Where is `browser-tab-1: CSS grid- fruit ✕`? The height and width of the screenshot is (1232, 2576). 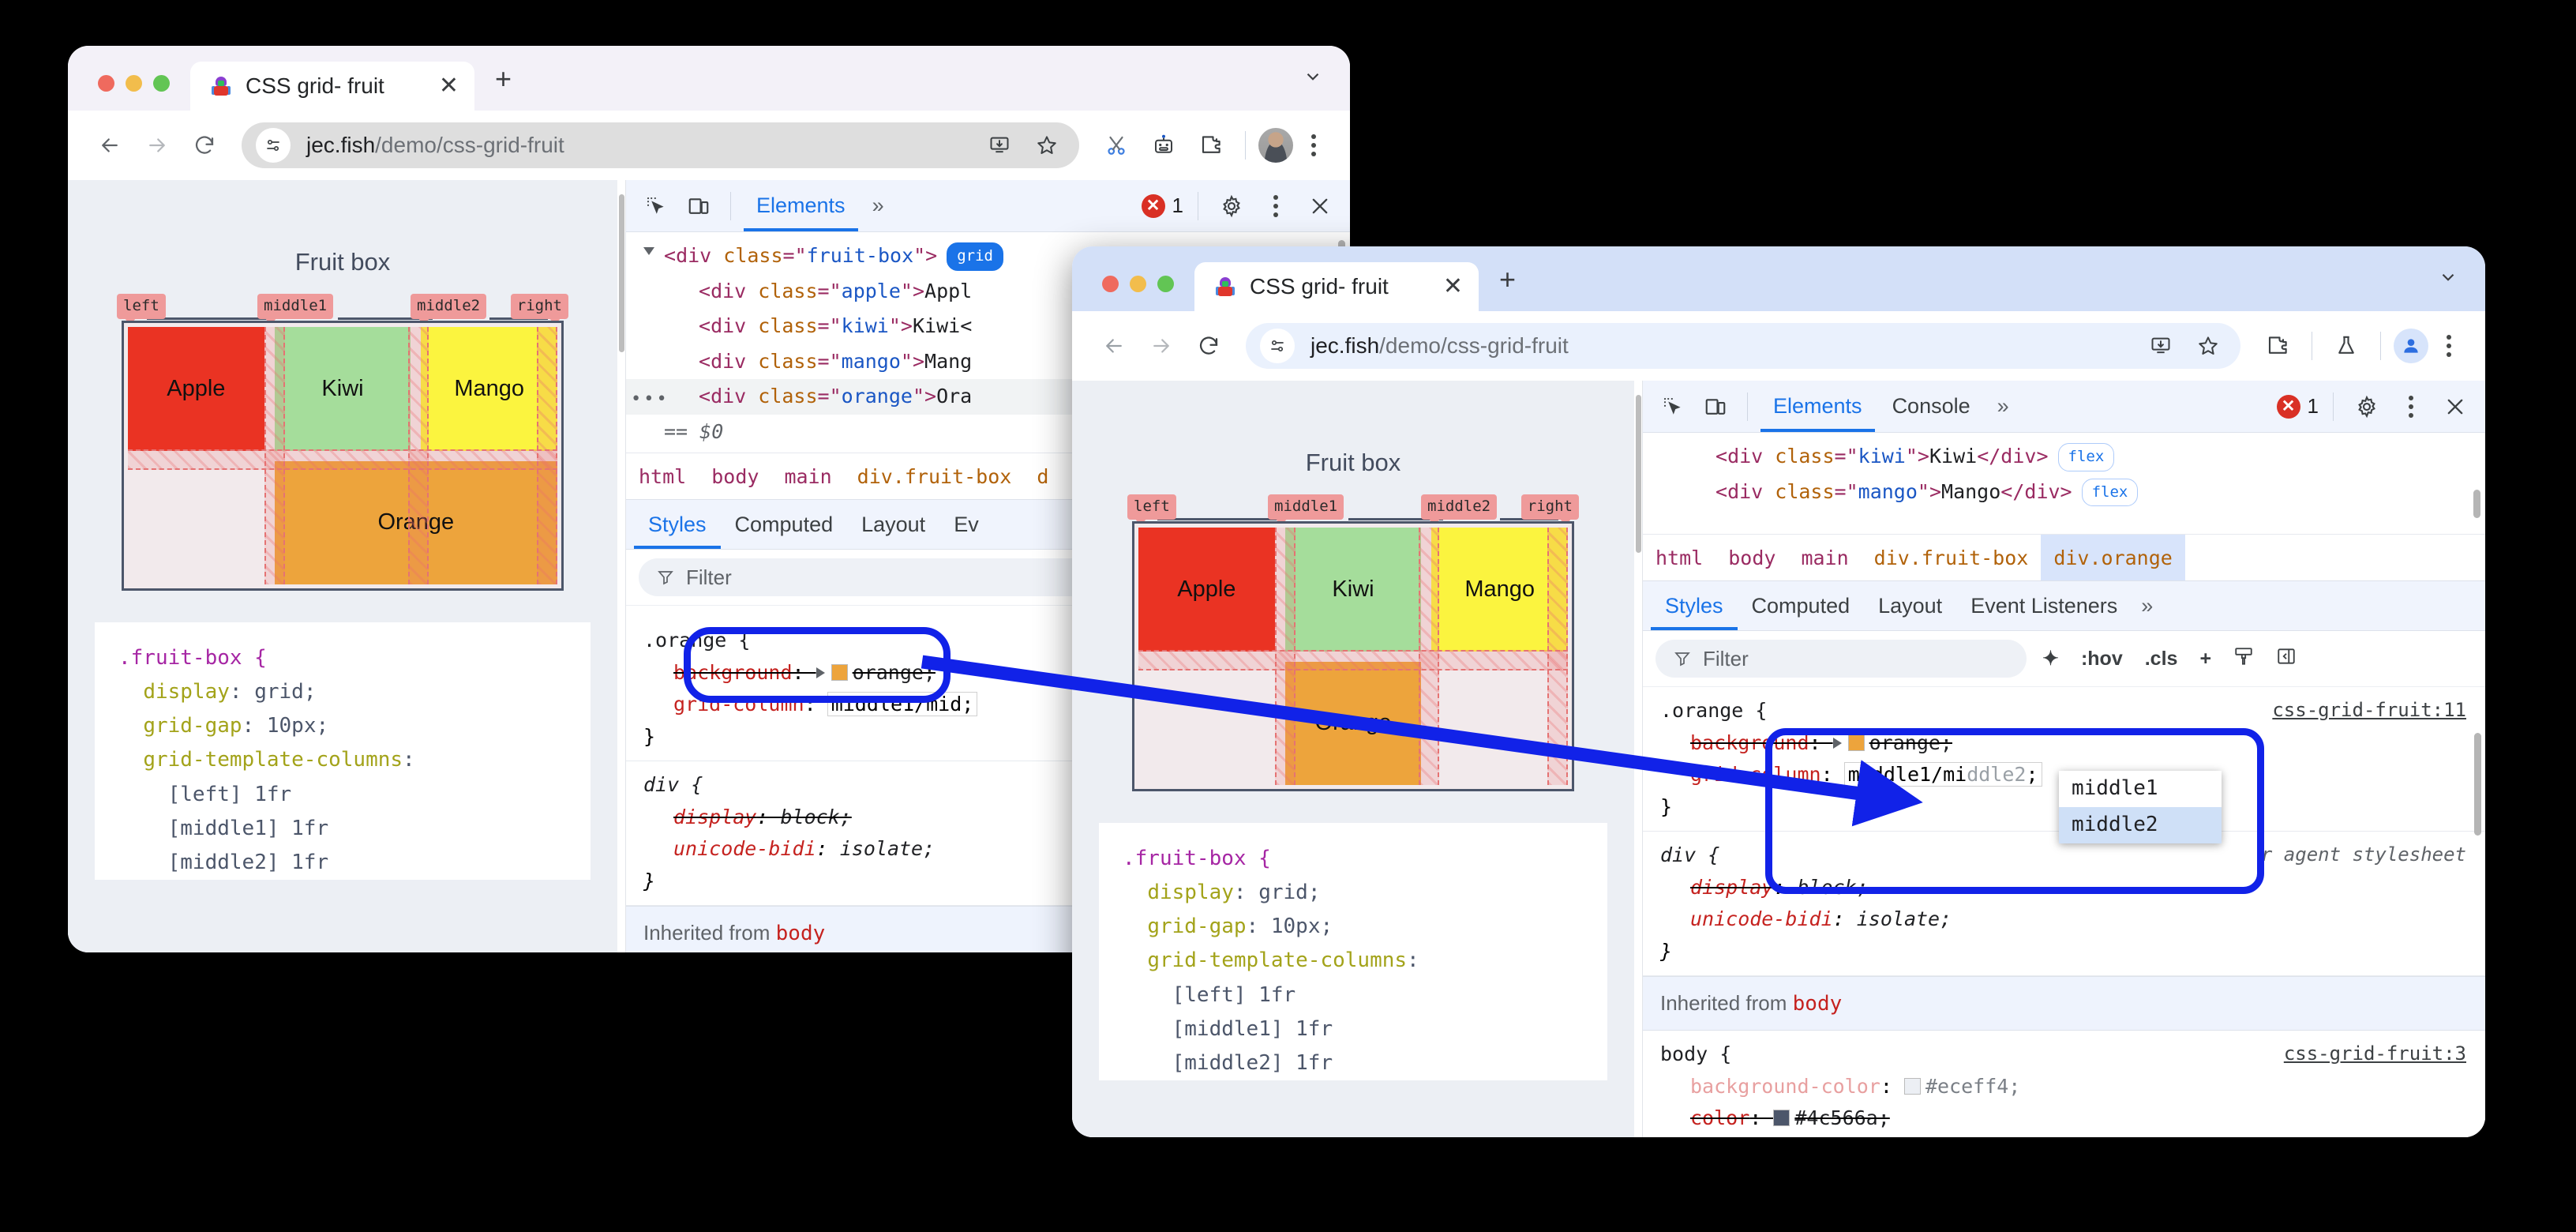
browser-tab-1: CSS grid- fruit ✕ is located at coordinates (332, 86).